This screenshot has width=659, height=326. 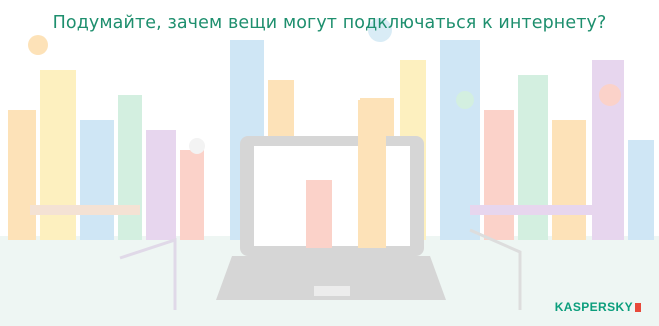 I want to click on question-icon, so click(x=197, y=146).